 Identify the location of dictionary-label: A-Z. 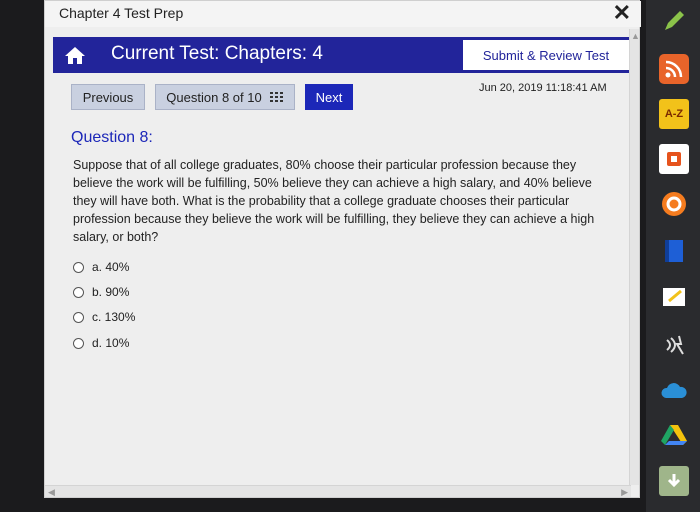
(674, 114).